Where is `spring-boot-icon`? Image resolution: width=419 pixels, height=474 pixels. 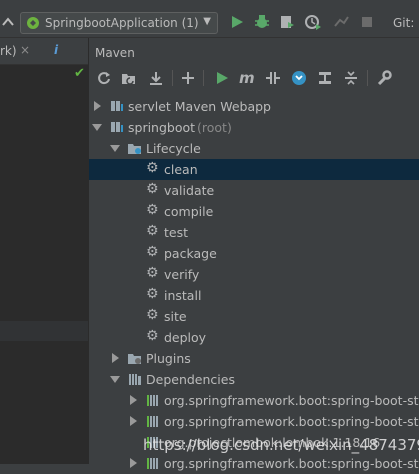 spring-boot-icon is located at coordinates (33, 23).